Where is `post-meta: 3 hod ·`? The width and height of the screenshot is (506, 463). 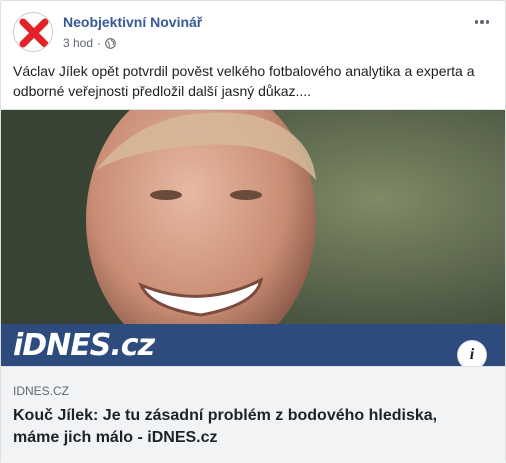
post-meta: 3 hod · is located at coordinates (89, 43).